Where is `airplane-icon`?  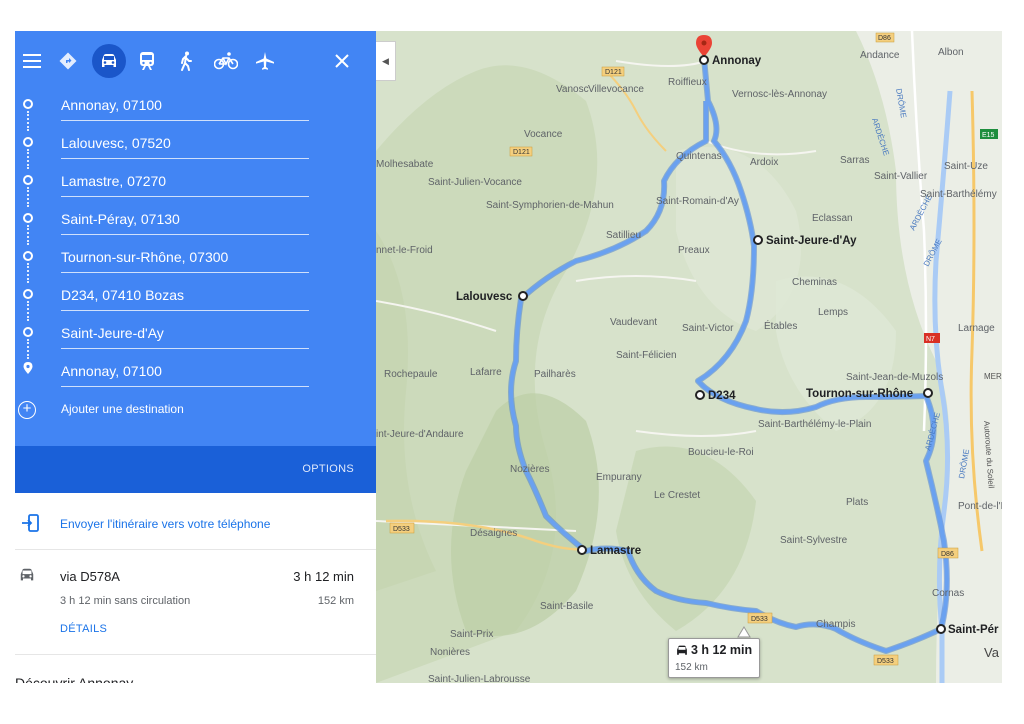 airplane-icon is located at coordinates (265, 61).